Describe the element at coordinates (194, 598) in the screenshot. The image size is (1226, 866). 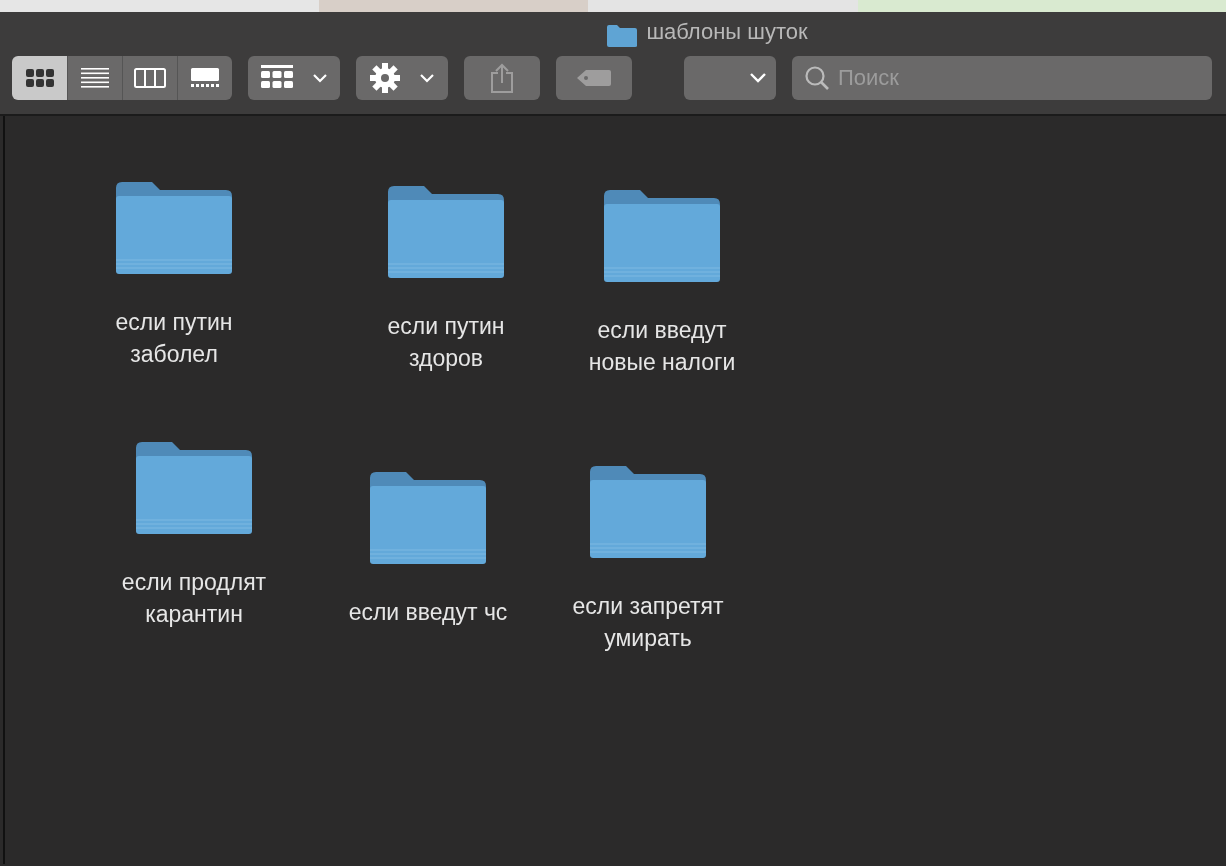
I see `folder-name: если продлят карантин` at that location.